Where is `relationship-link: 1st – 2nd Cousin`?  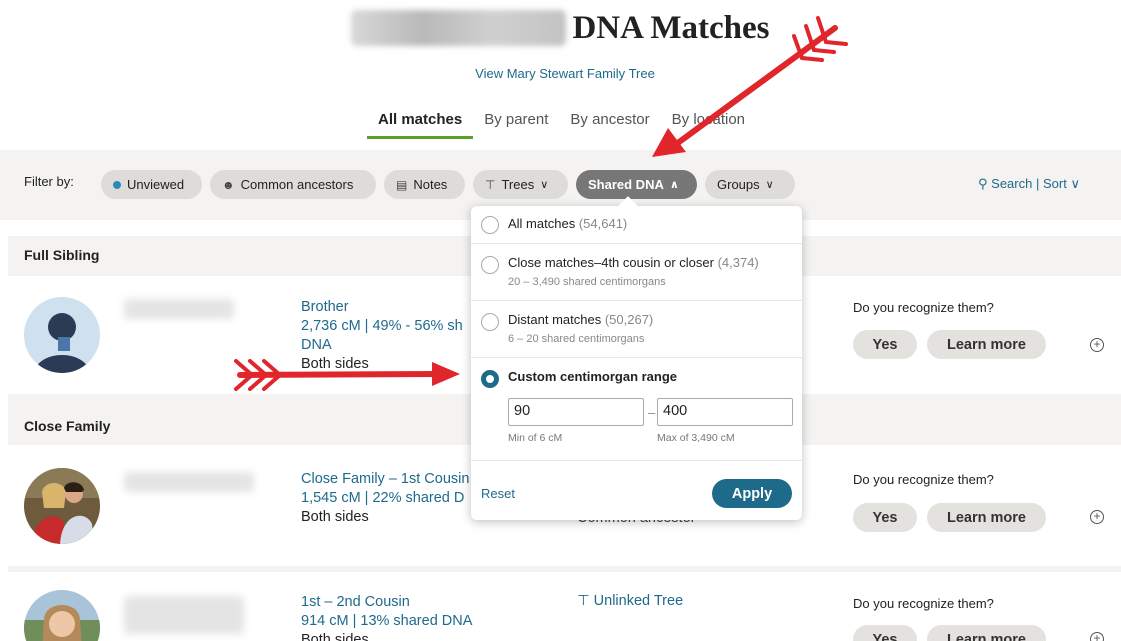
relationship-link: 1st – 2nd Cousin is located at coordinates (386, 602).